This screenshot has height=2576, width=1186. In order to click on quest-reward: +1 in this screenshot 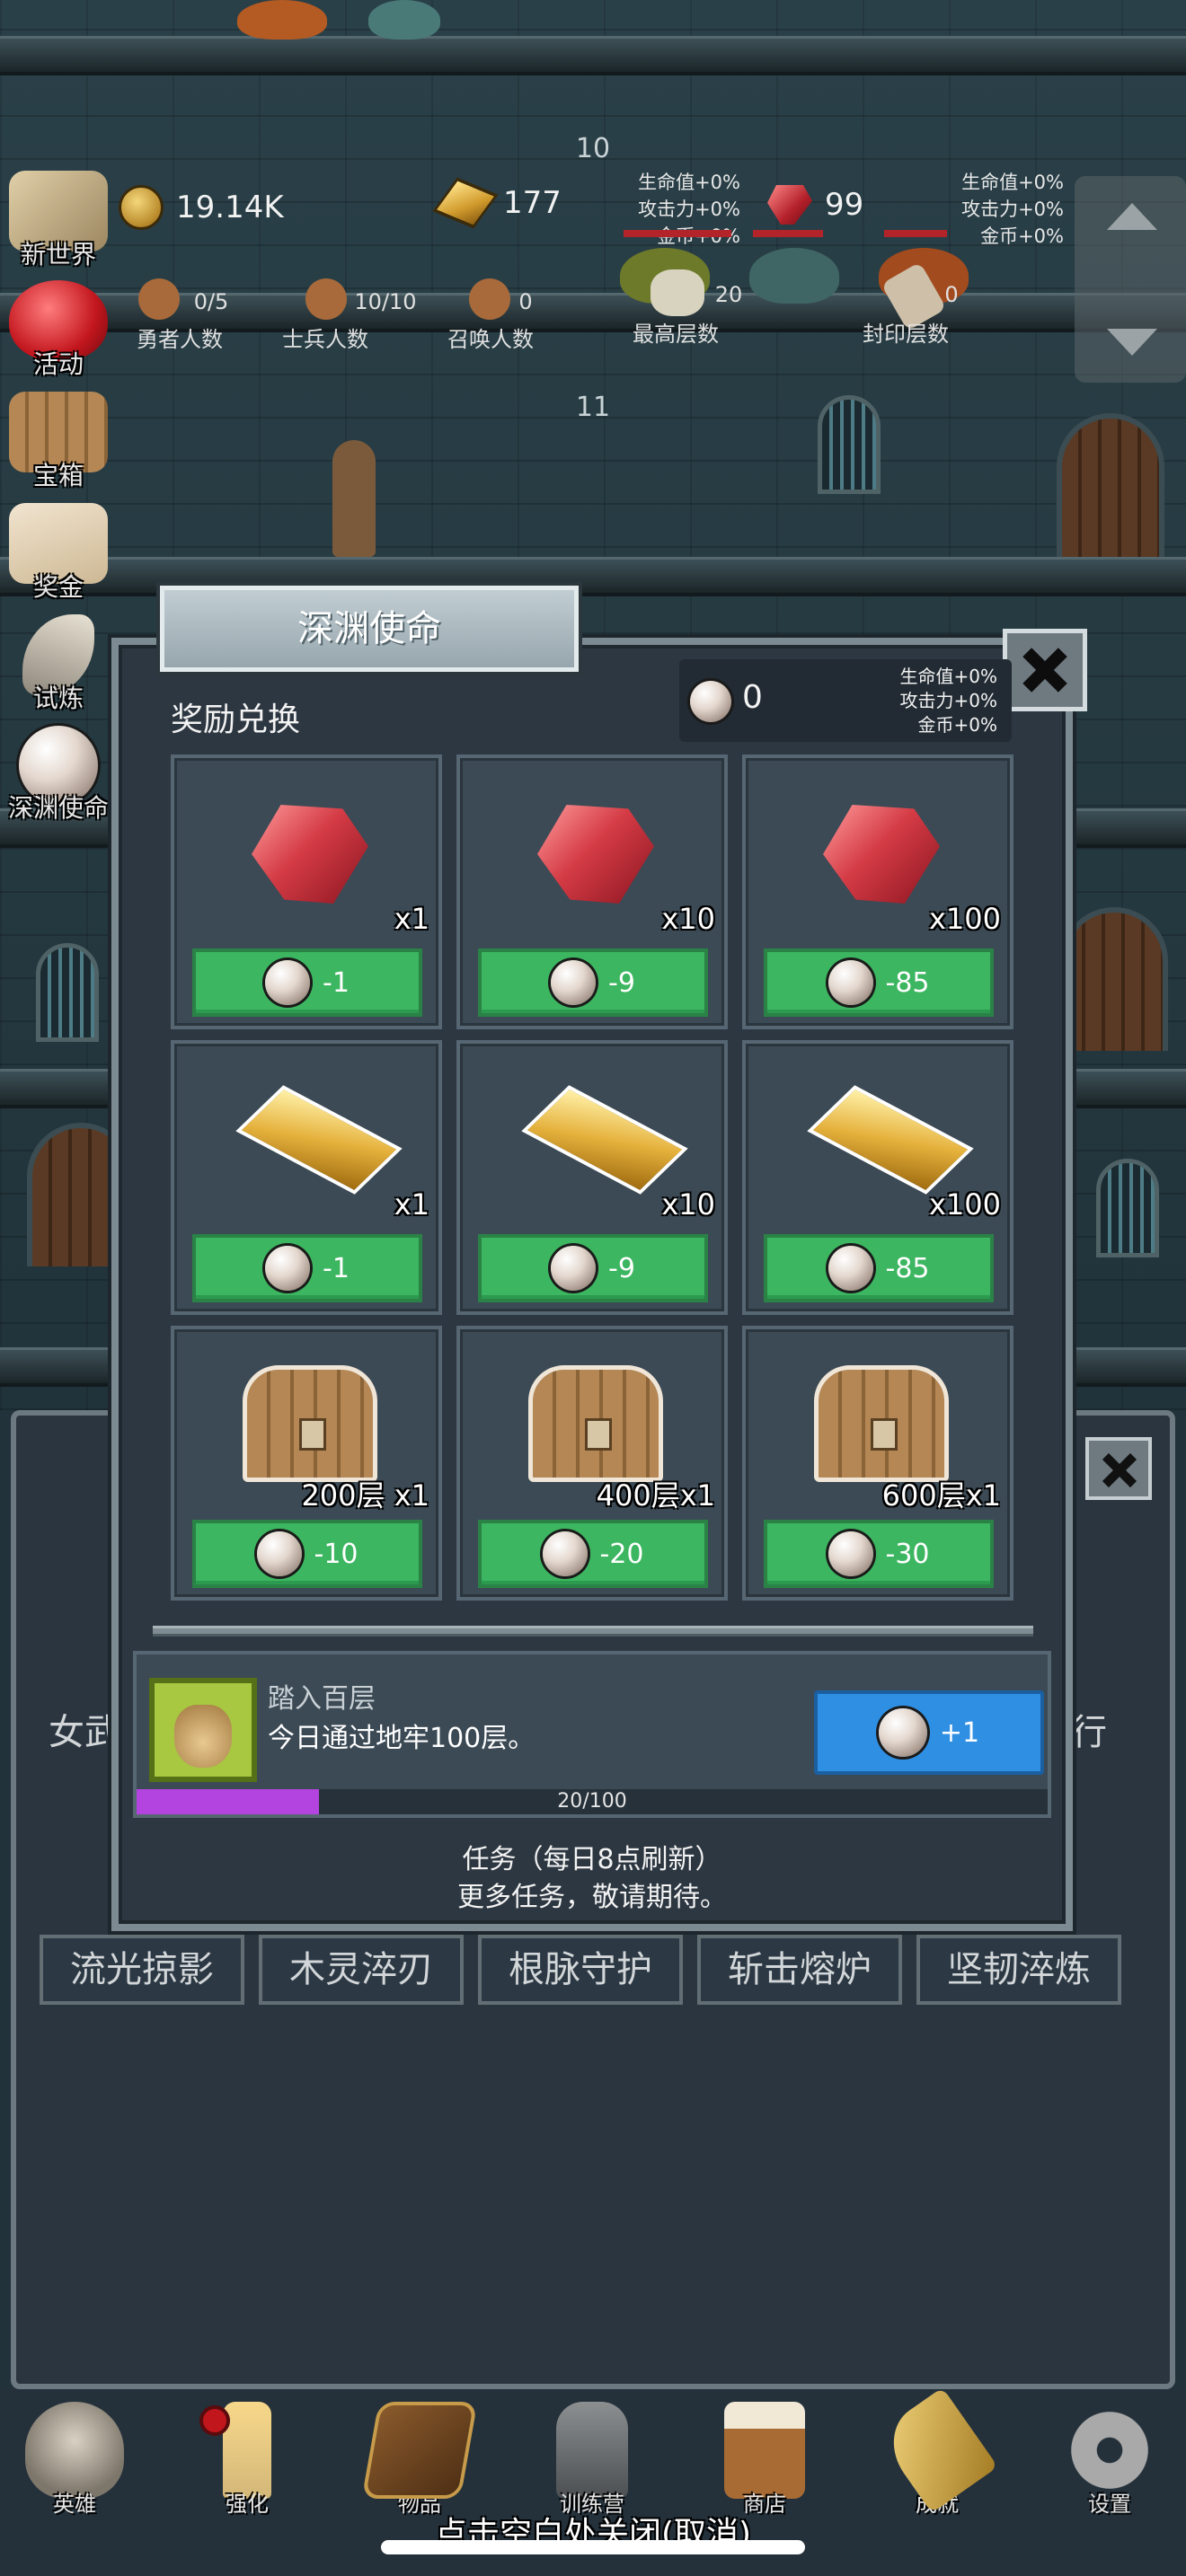, I will do `click(959, 1732)`.